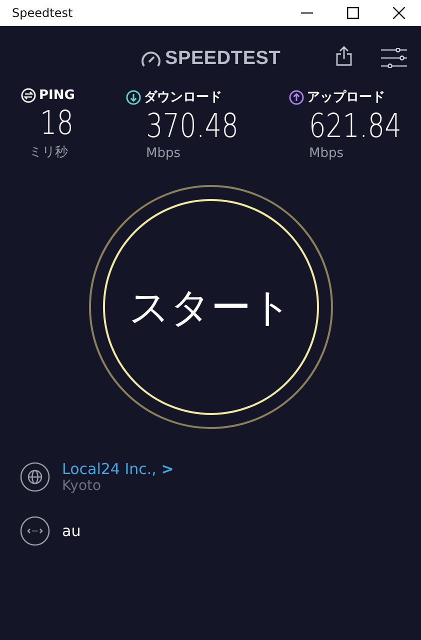  I want to click on metric-value: 621.84, so click(355, 126).